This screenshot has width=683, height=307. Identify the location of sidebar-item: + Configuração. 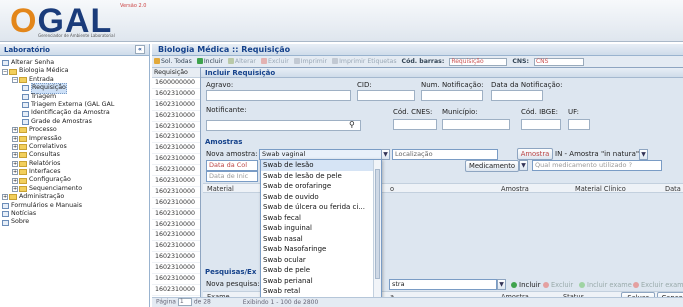
(74, 180).